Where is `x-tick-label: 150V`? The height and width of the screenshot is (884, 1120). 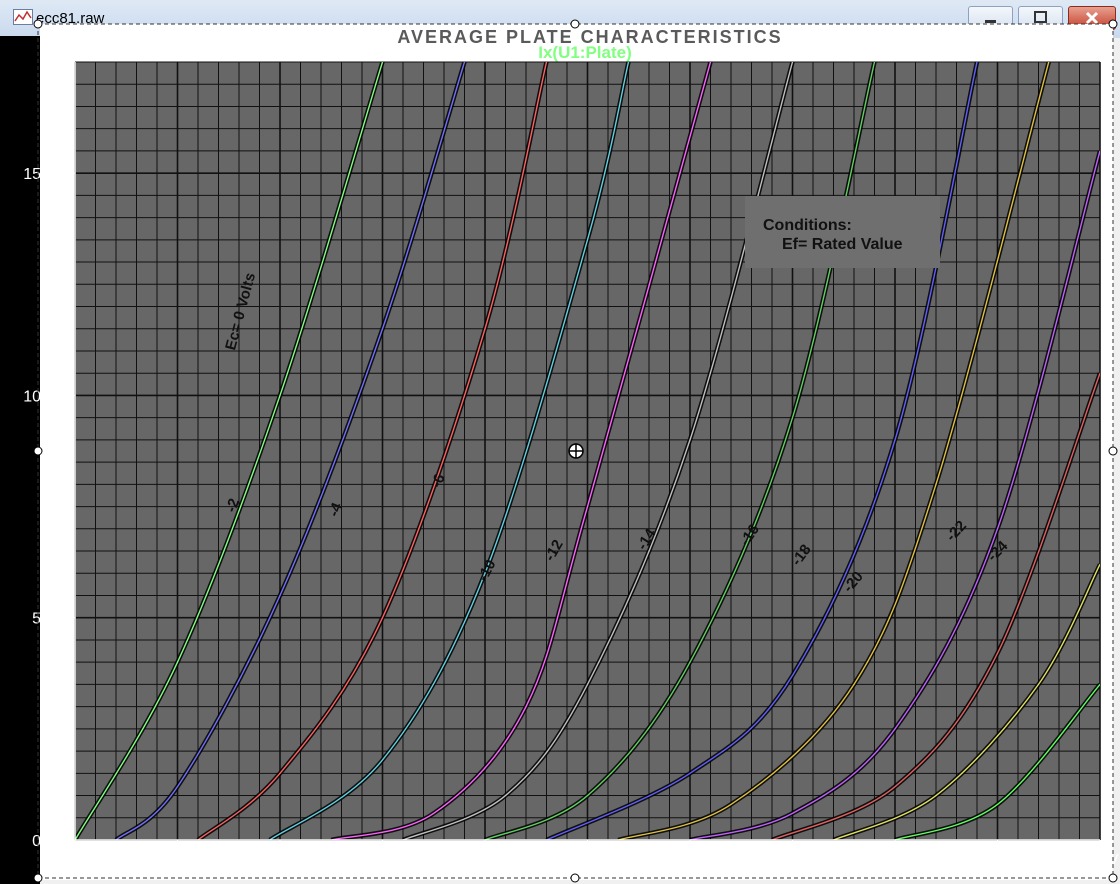
x-tick-label: 150V is located at coordinates (383, 860).